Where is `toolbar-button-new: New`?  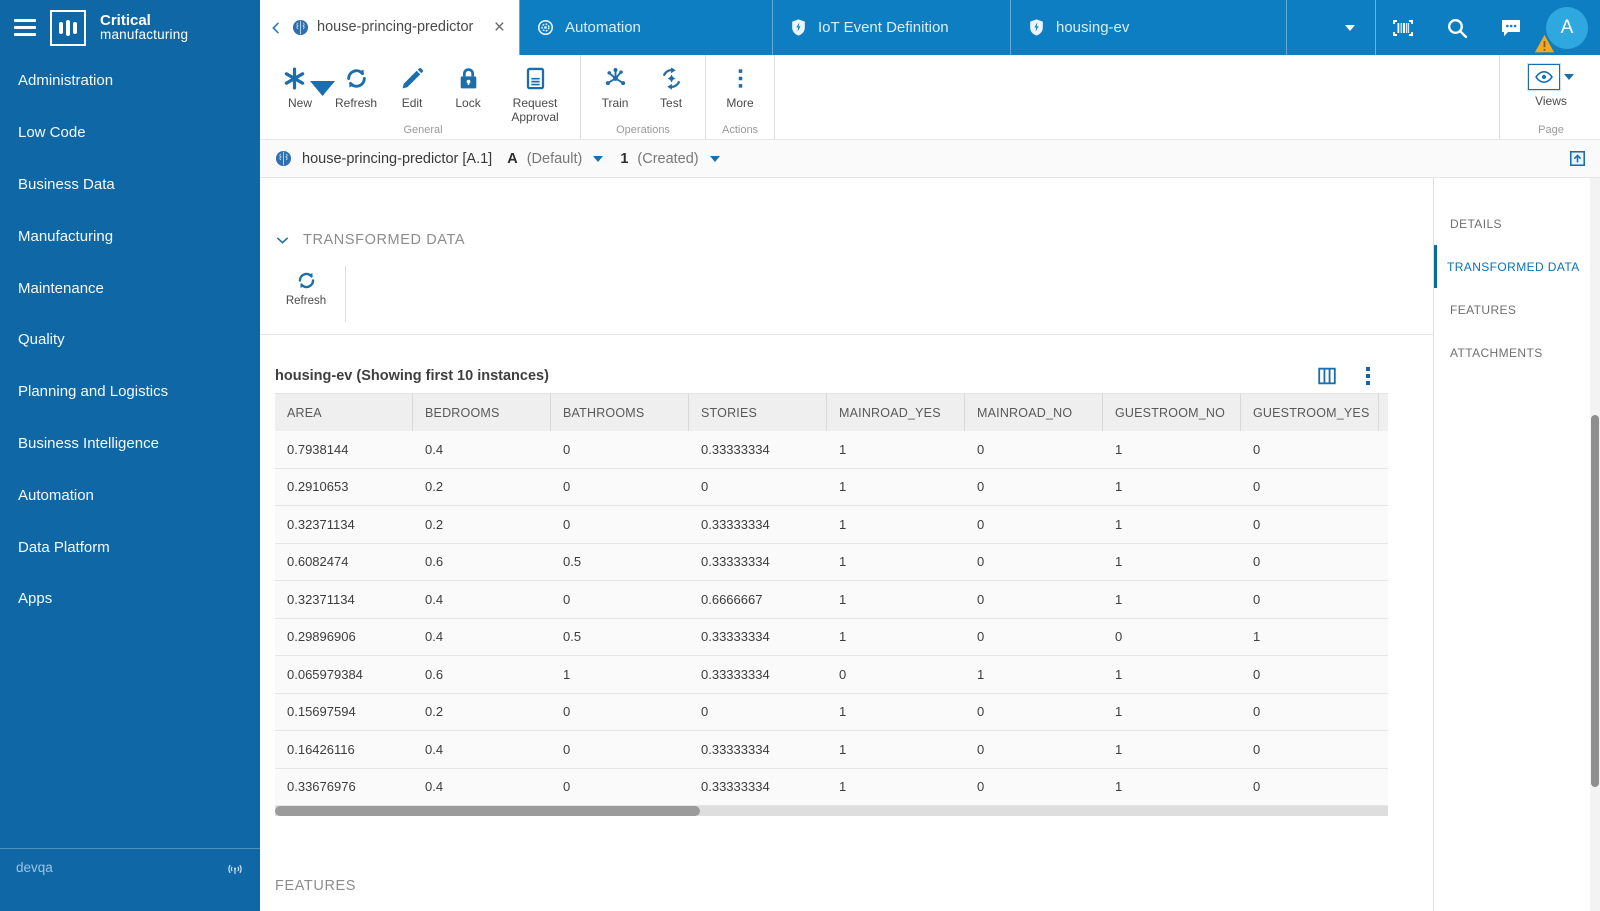 toolbar-button-new: New is located at coordinates (303, 87).